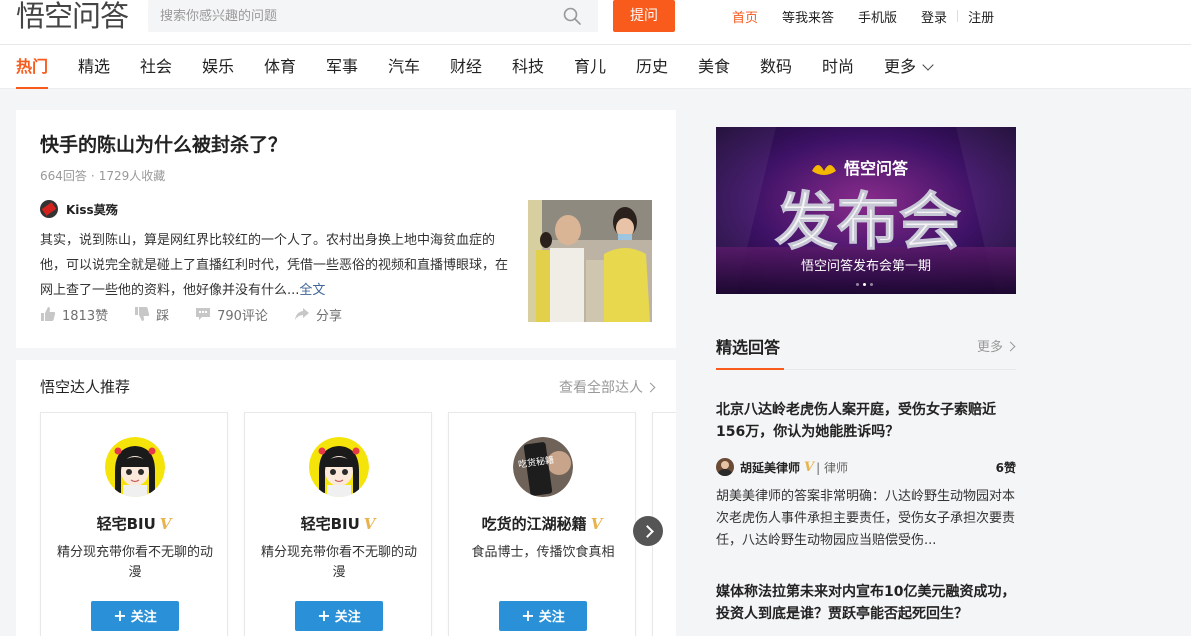 This screenshot has width=1191, height=636. Describe the element at coordinates (151, 314) in the screenshot. I see `dislike-button: 踩` at that location.